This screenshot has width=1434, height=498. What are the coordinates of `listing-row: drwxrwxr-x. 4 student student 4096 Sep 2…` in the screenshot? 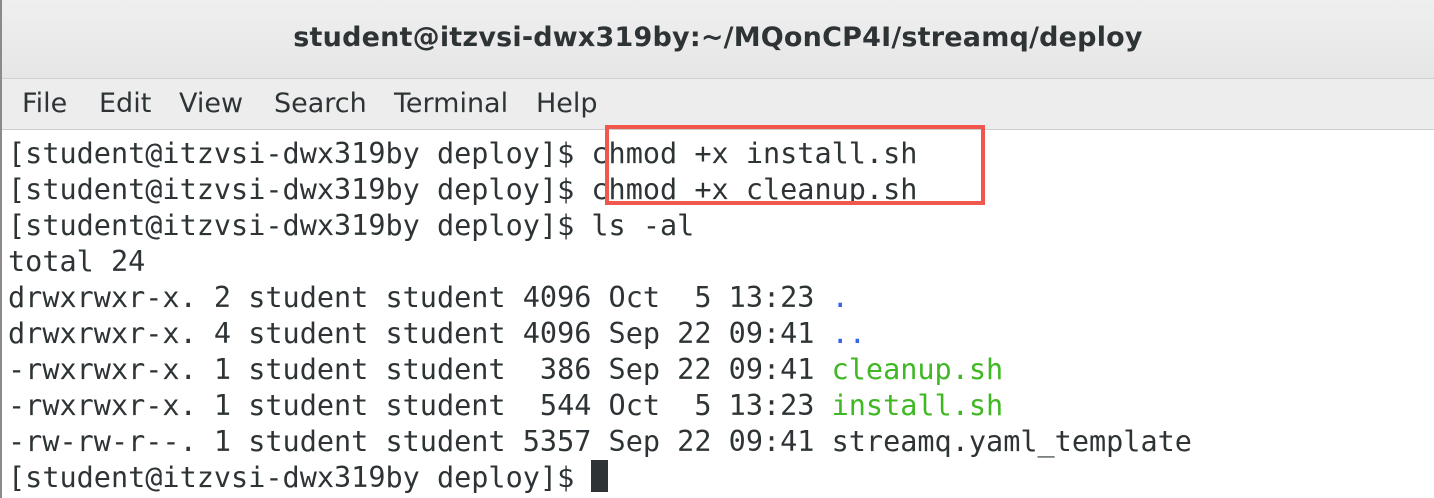 It's located at (437, 334).